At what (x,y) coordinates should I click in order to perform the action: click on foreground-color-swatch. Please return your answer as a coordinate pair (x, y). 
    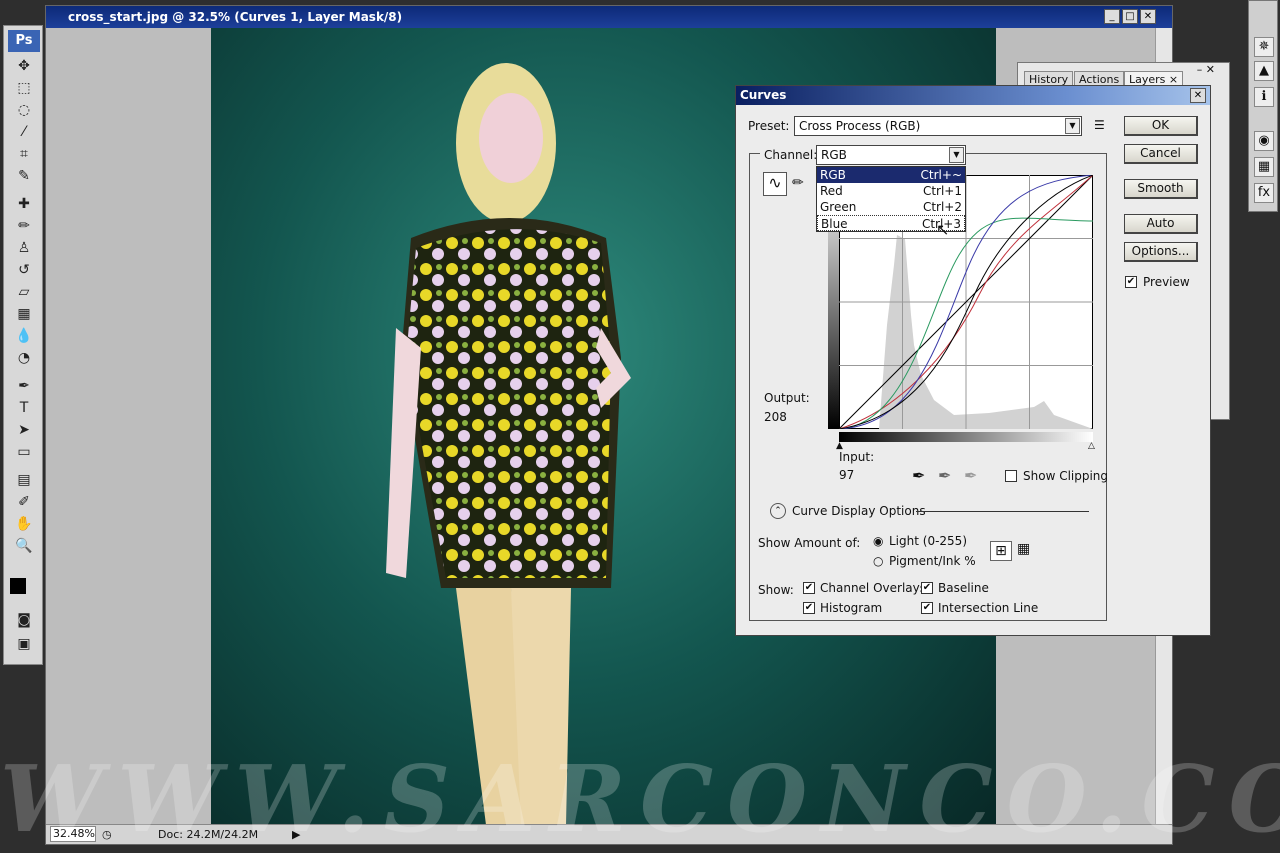
    Looking at the image, I should click on (18, 586).